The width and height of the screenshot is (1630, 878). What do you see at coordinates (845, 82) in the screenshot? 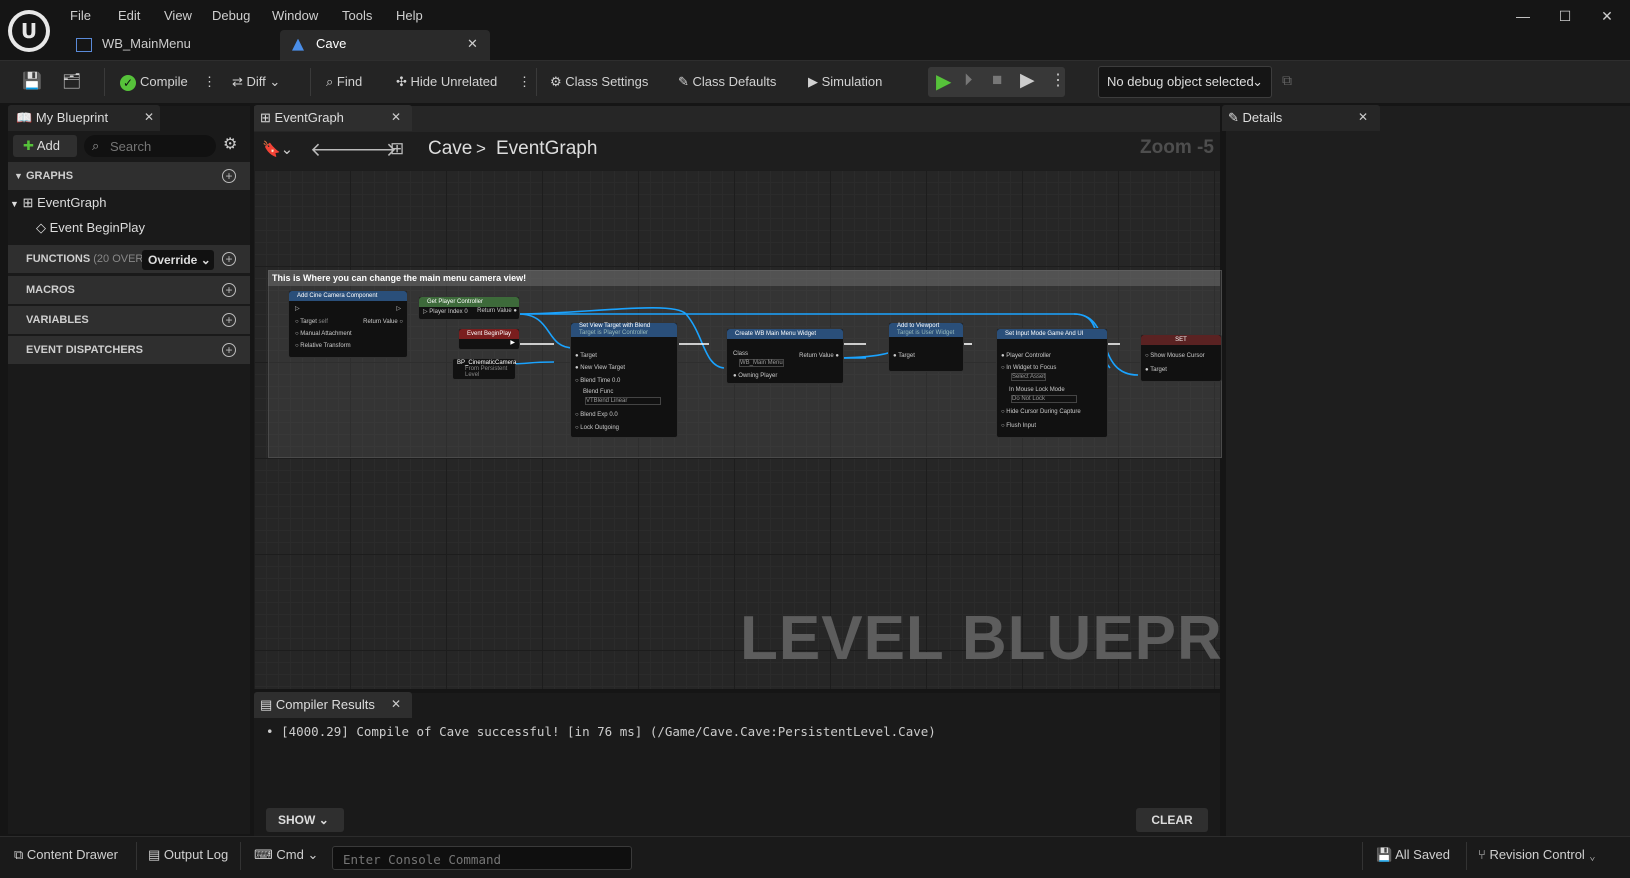
I see `simulation-button: ▶ Simulation` at bounding box center [845, 82].